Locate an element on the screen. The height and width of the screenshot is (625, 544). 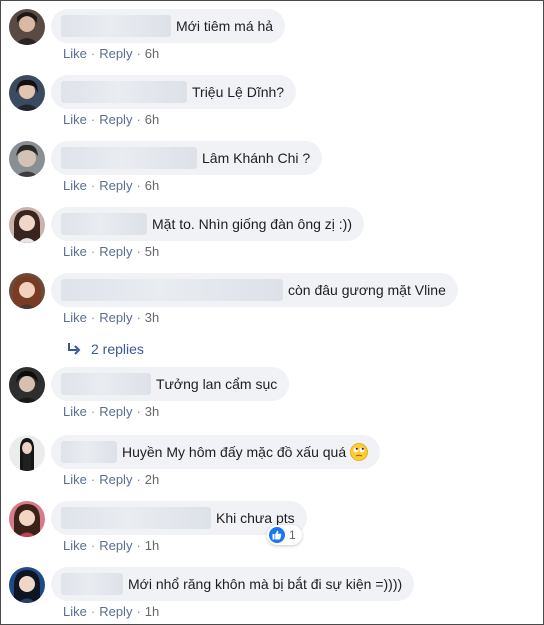
comment-text: Huyền My hôm đấy mặc đồ xấu quá is located at coordinates (234, 452).